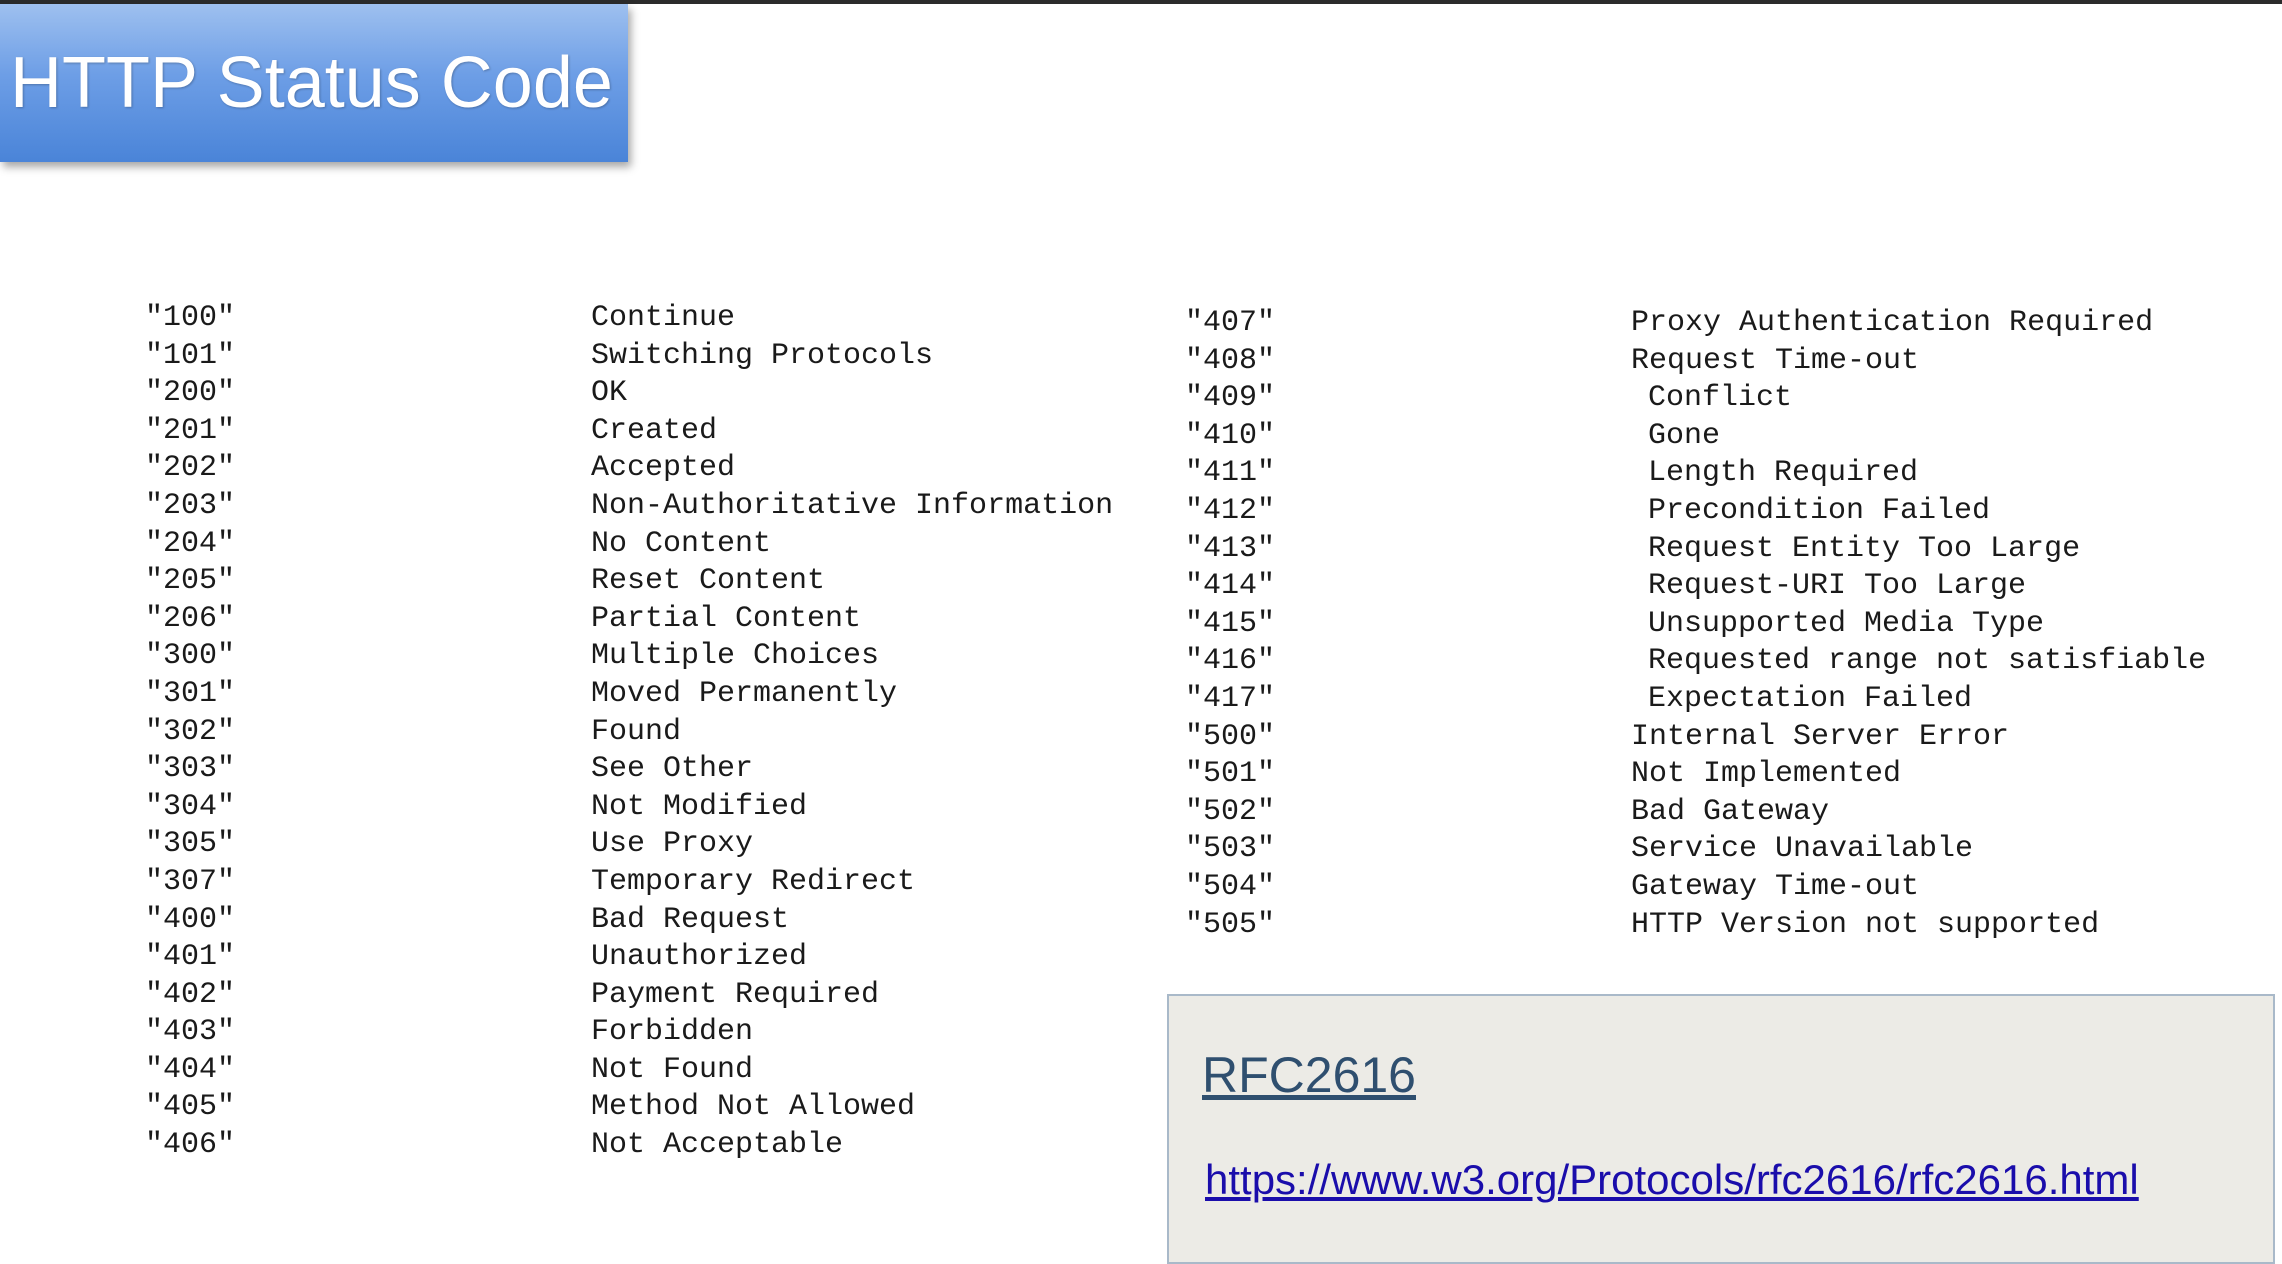 The height and width of the screenshot is (1264, 2282). Describe the element at coordinates (1837, 586) in the screenshot. I see `status-description: Request-URI Too Large` at that location.